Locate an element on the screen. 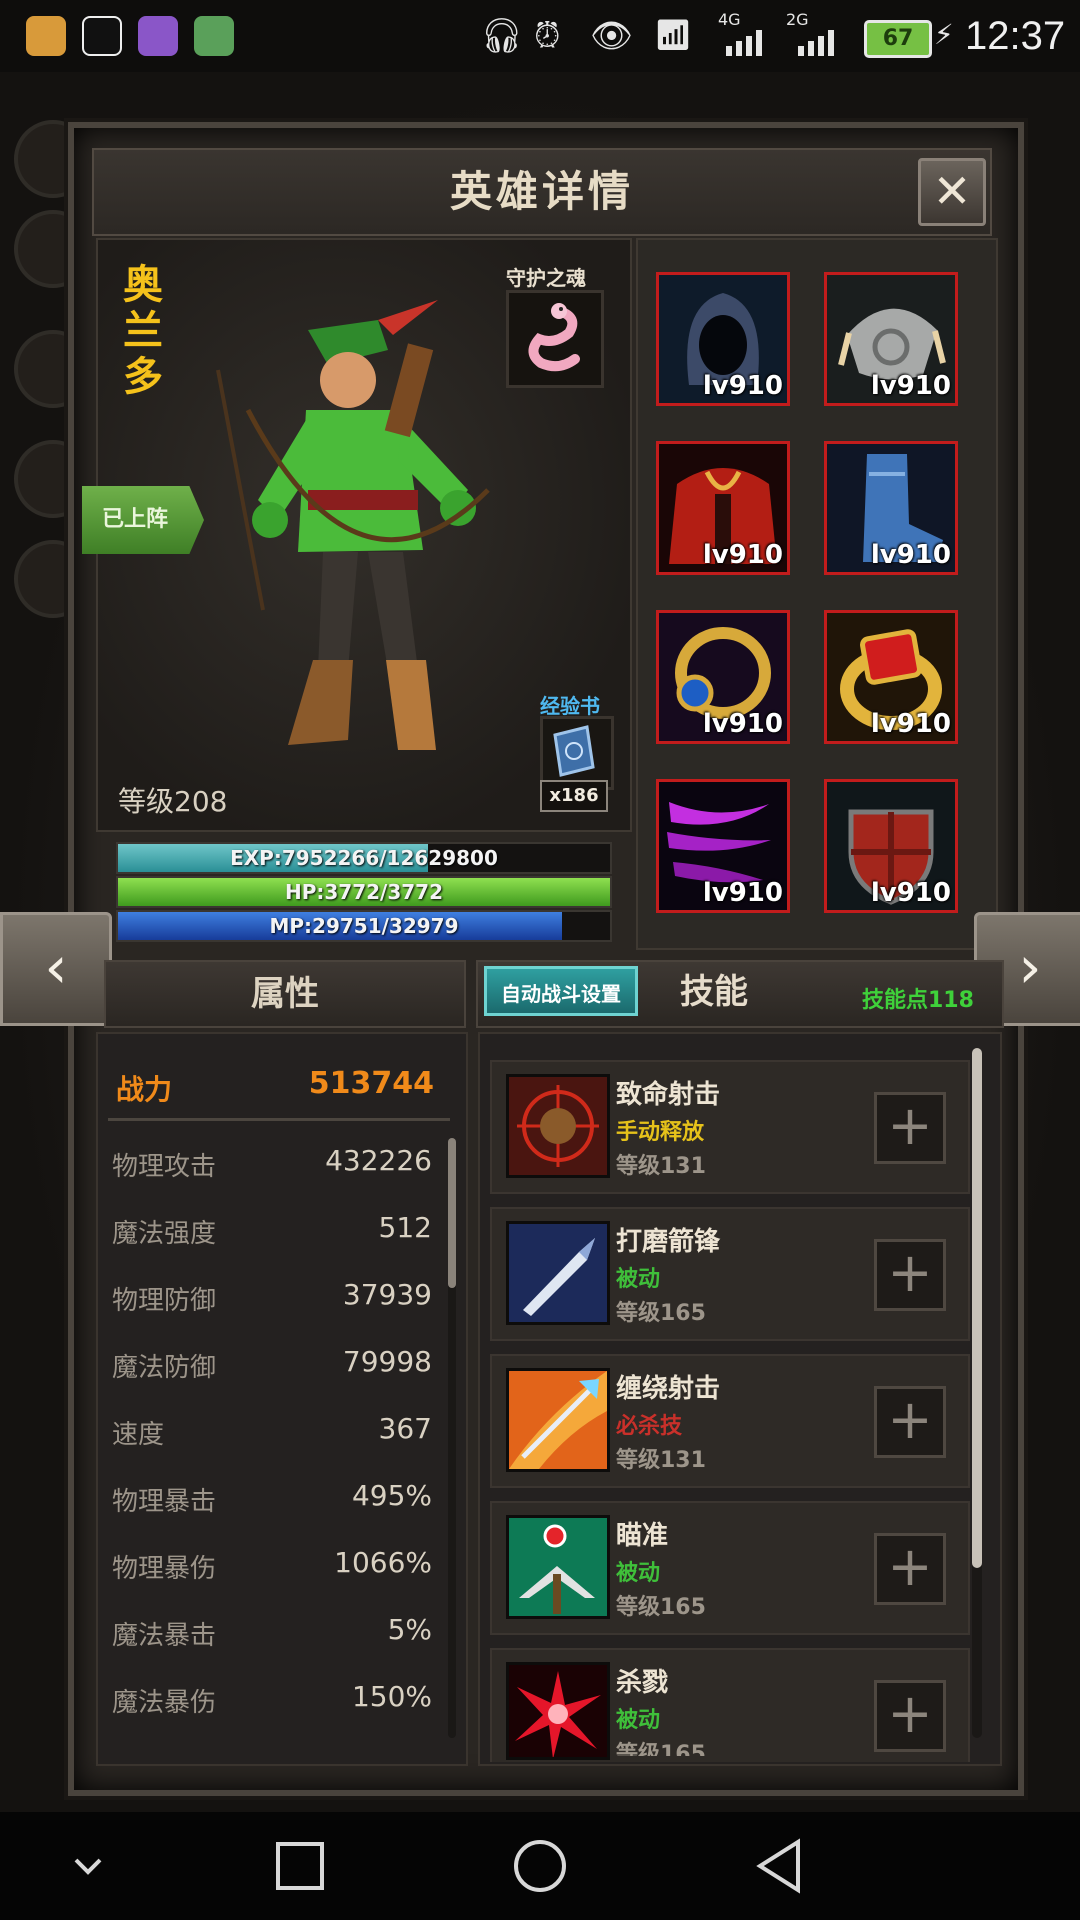  attribute-label: 物理防御 is located at coordinates (164, 1301).